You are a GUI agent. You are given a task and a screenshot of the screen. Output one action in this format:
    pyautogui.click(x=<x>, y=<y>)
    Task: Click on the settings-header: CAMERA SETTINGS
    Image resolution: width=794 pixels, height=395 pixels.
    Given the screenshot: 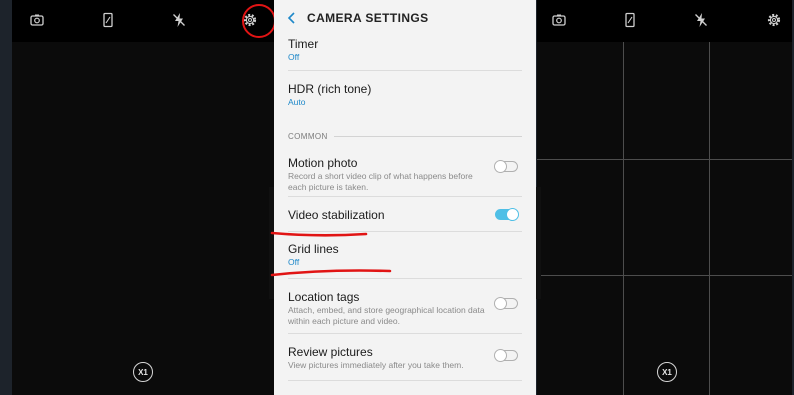 What is the action you would take?
    pyautogui.click(x=405, y=18)
    